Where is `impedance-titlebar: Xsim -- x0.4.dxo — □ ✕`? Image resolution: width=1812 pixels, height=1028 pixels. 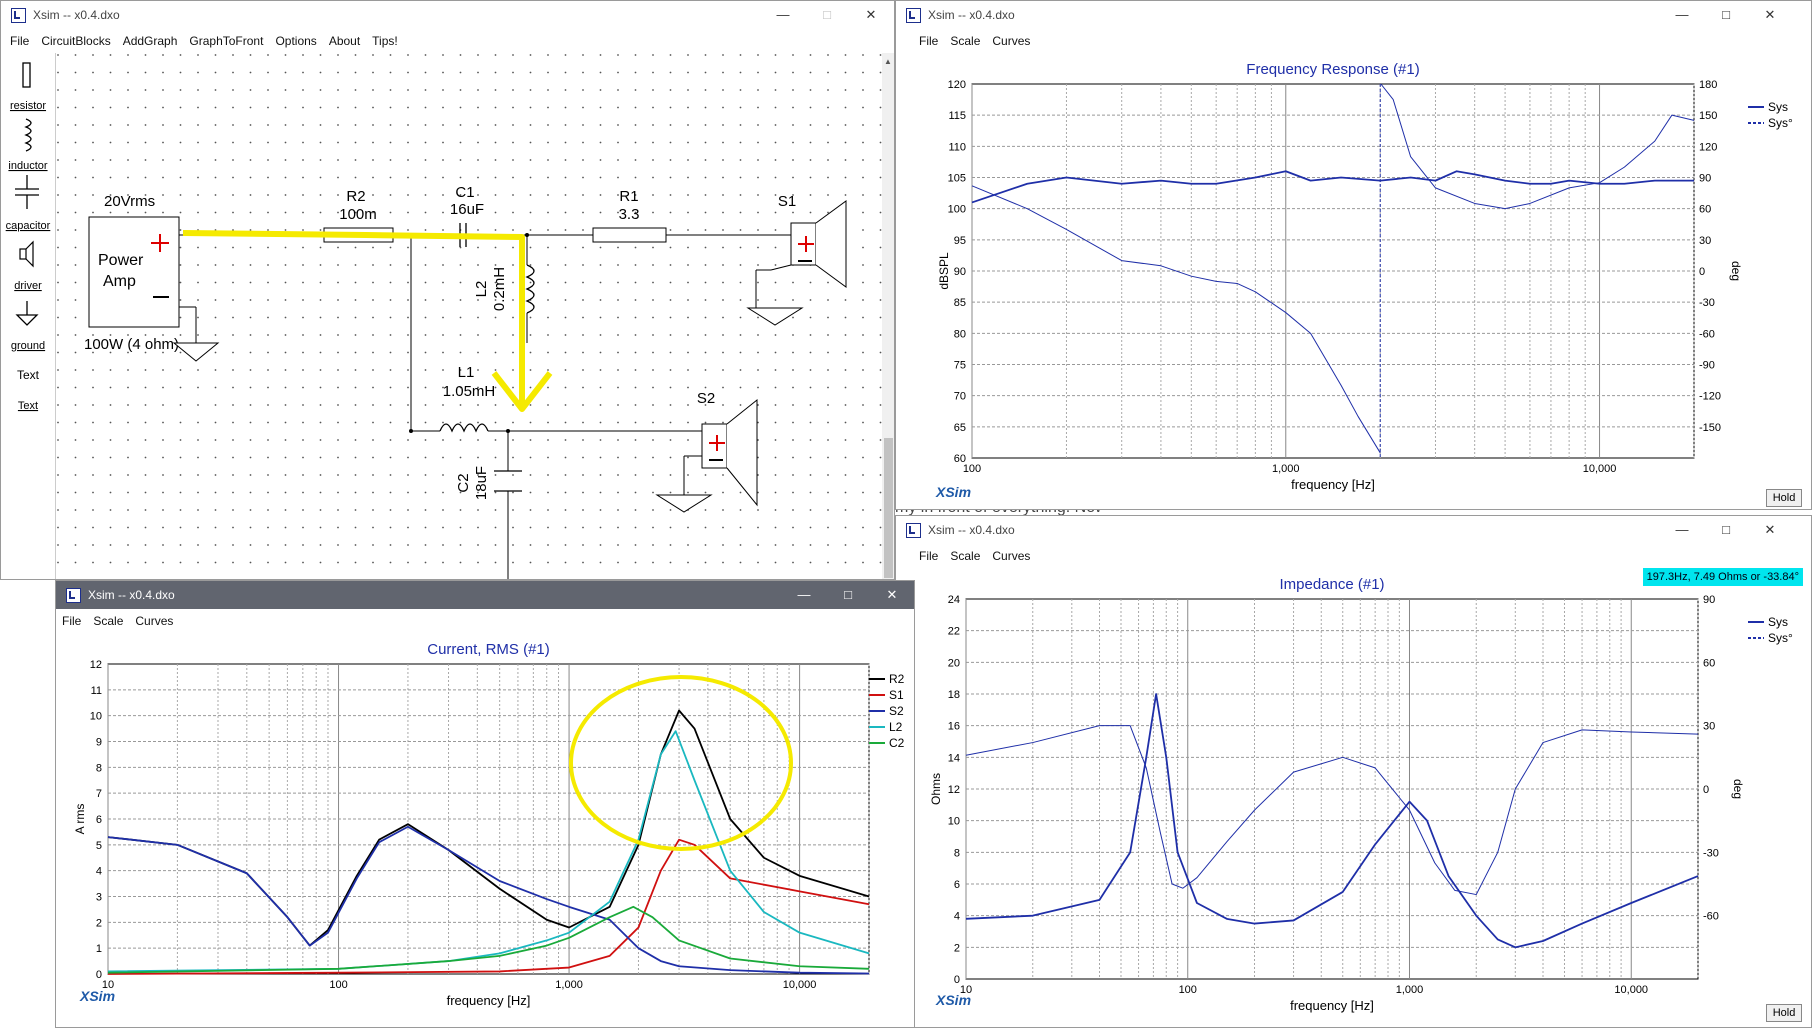
impedance-titlebar: Xsim -- x0.4.dxo — □ ✕ is located at coordinates (1353, 530).